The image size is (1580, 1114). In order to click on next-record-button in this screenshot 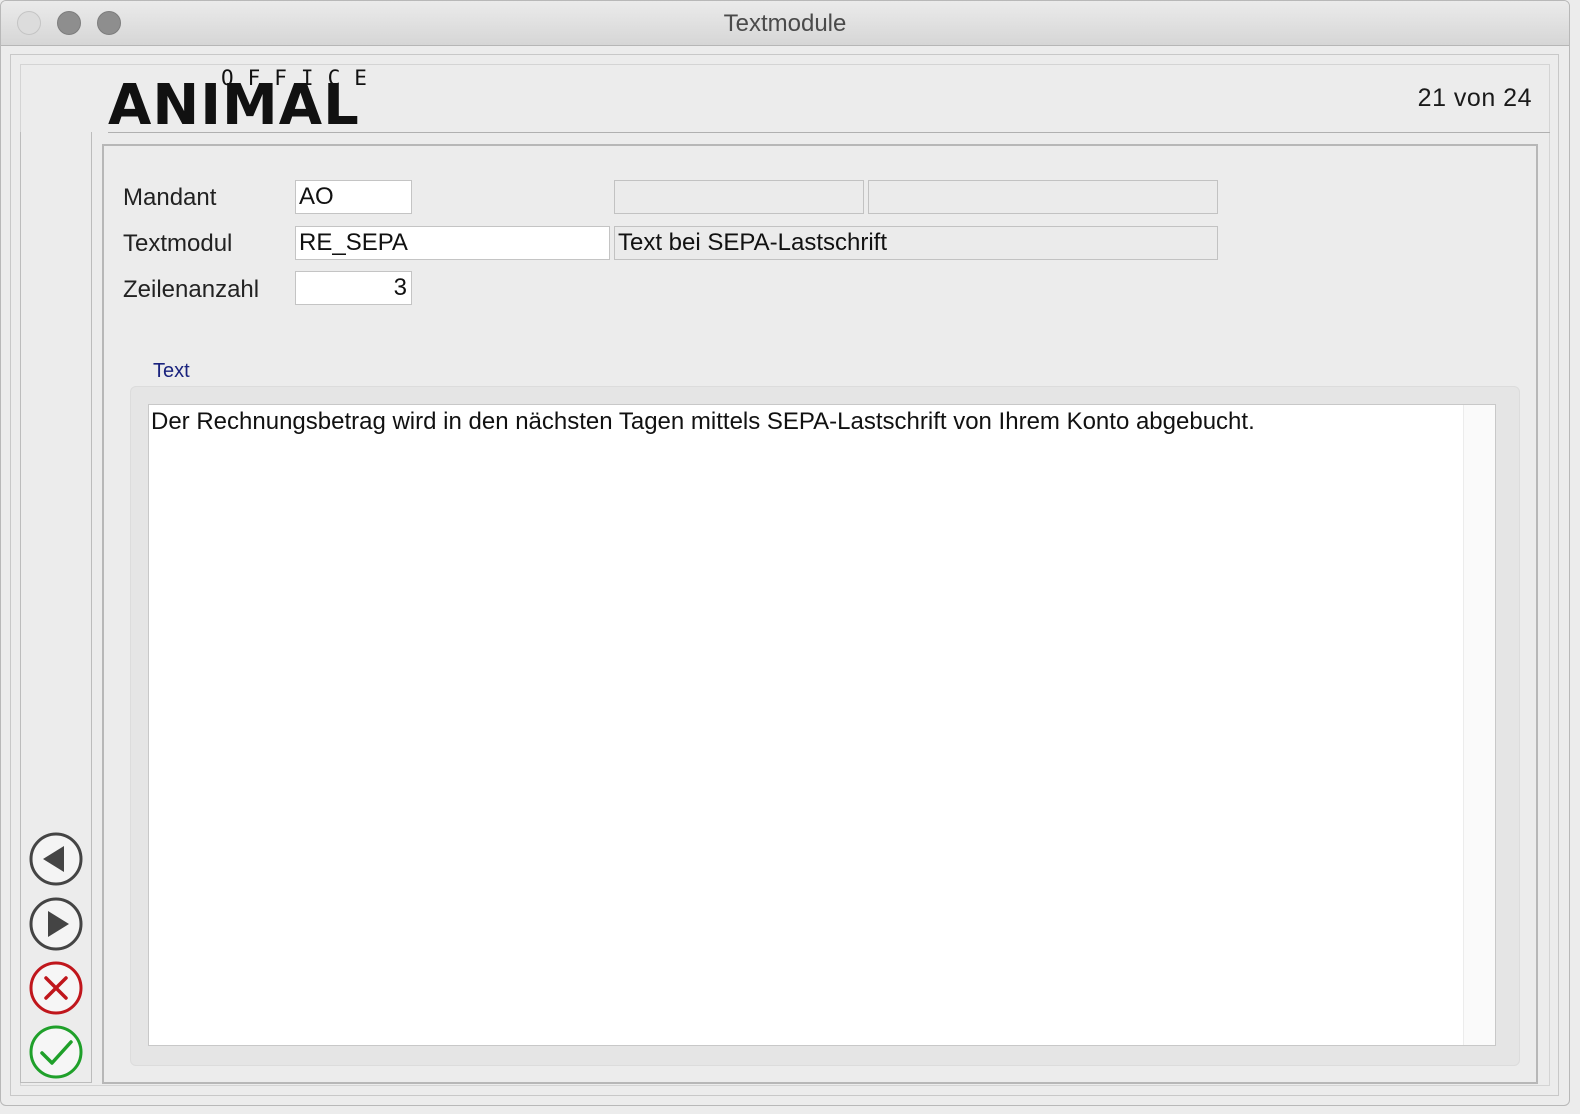, I will do `click(56, 924)`.